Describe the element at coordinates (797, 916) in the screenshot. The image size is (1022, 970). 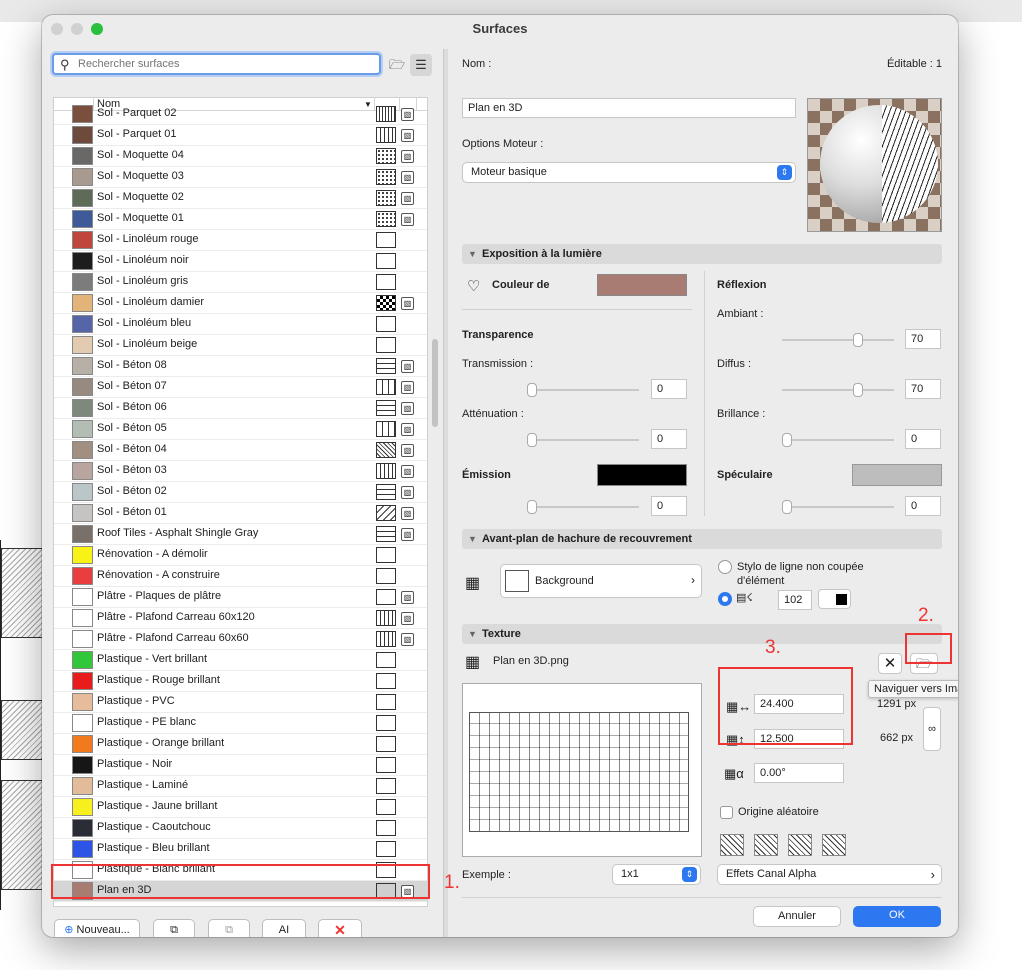
I see `cancel-button: Annuler` at that location.